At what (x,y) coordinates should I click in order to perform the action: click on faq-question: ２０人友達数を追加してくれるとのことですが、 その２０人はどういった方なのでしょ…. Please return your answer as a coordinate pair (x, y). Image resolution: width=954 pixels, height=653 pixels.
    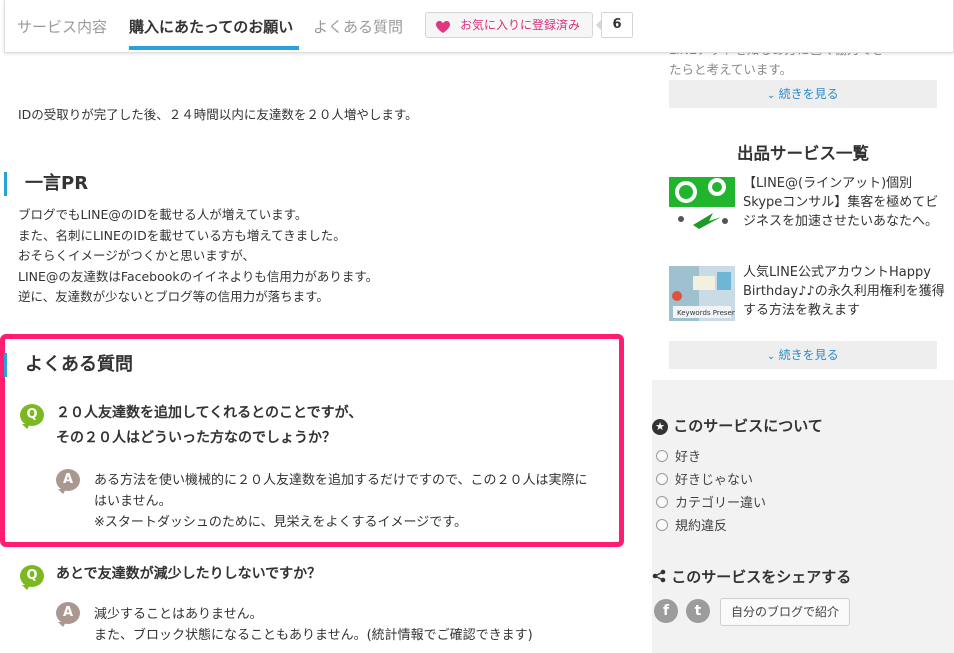
    Looking at the image, I should click on (209, 426).